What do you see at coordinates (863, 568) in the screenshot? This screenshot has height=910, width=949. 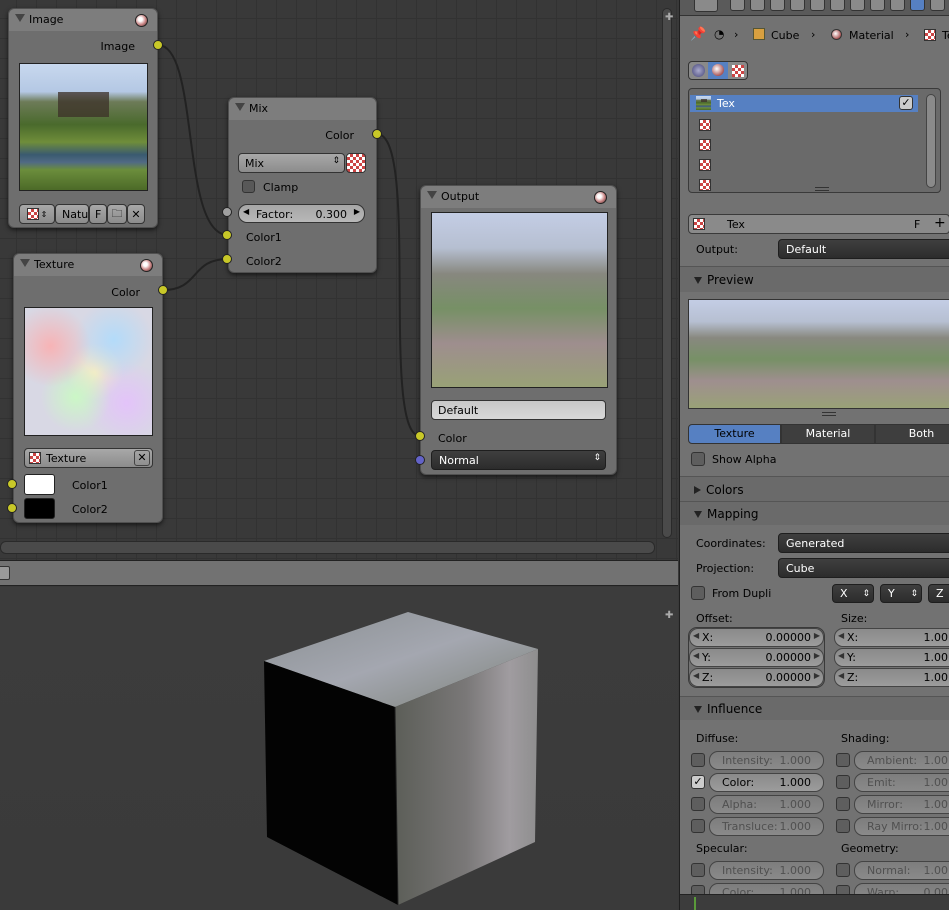 I see `projection-select: Cube` at bounding box center [863, 568].